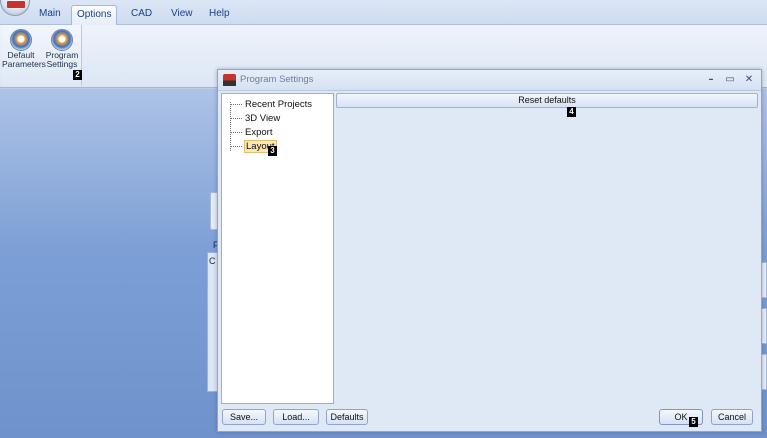 The image size is (767, 438). What do you see at coordinates (547, 100) in the screenshot?
I see `reset-defaults-button: Reset defaults` at bounding box center [547, 100].